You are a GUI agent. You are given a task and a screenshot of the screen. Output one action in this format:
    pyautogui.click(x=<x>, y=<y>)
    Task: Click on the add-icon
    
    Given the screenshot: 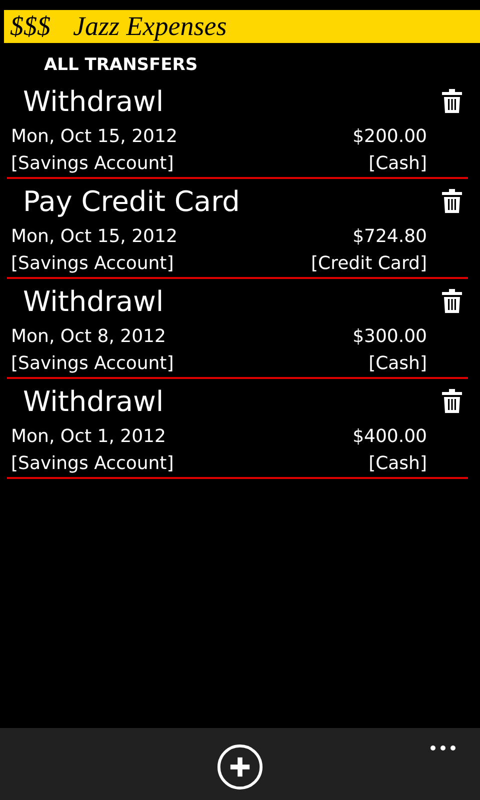 What is the action you would take?
    pyautogui.click(x=240, y=767)
    